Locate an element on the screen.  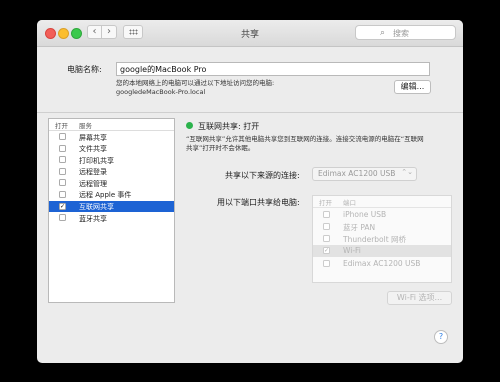
divider is located at coordinates (250, 112).